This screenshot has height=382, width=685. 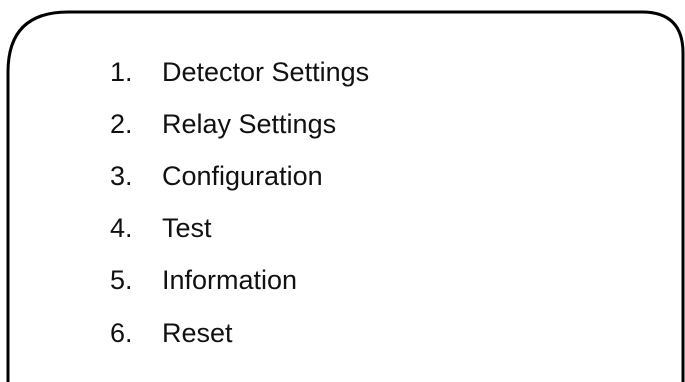 I want to click on menu-item-information: 5. Information, so click(x=239, y=281).